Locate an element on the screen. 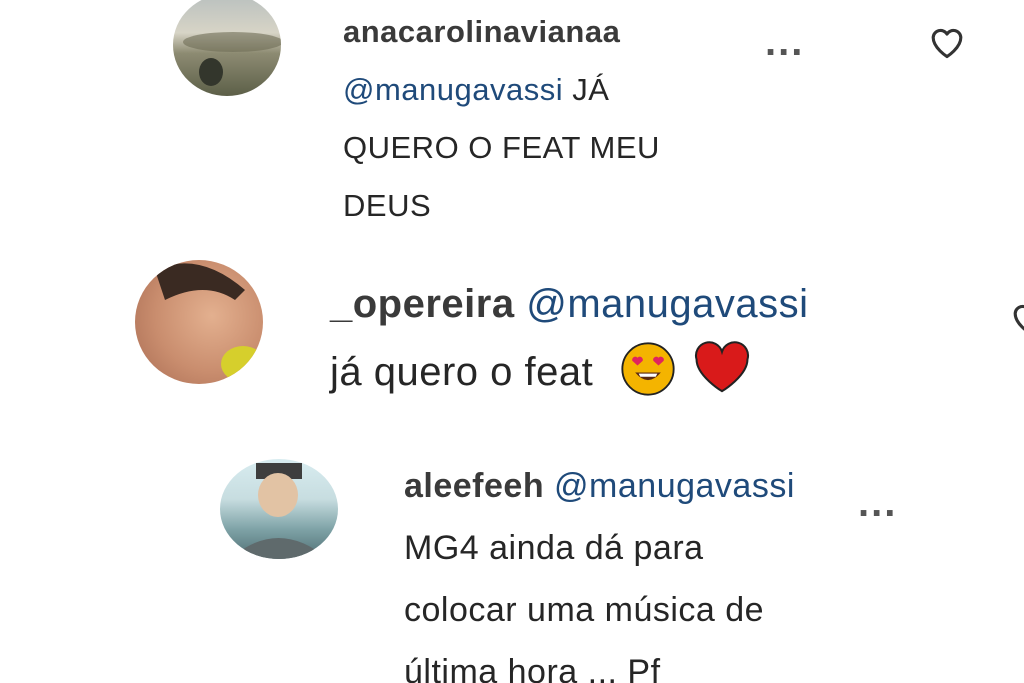 This screenshot has width=1024, height=683. comment-text: MG4 ainda dá para is located at coordinates (554, 548).